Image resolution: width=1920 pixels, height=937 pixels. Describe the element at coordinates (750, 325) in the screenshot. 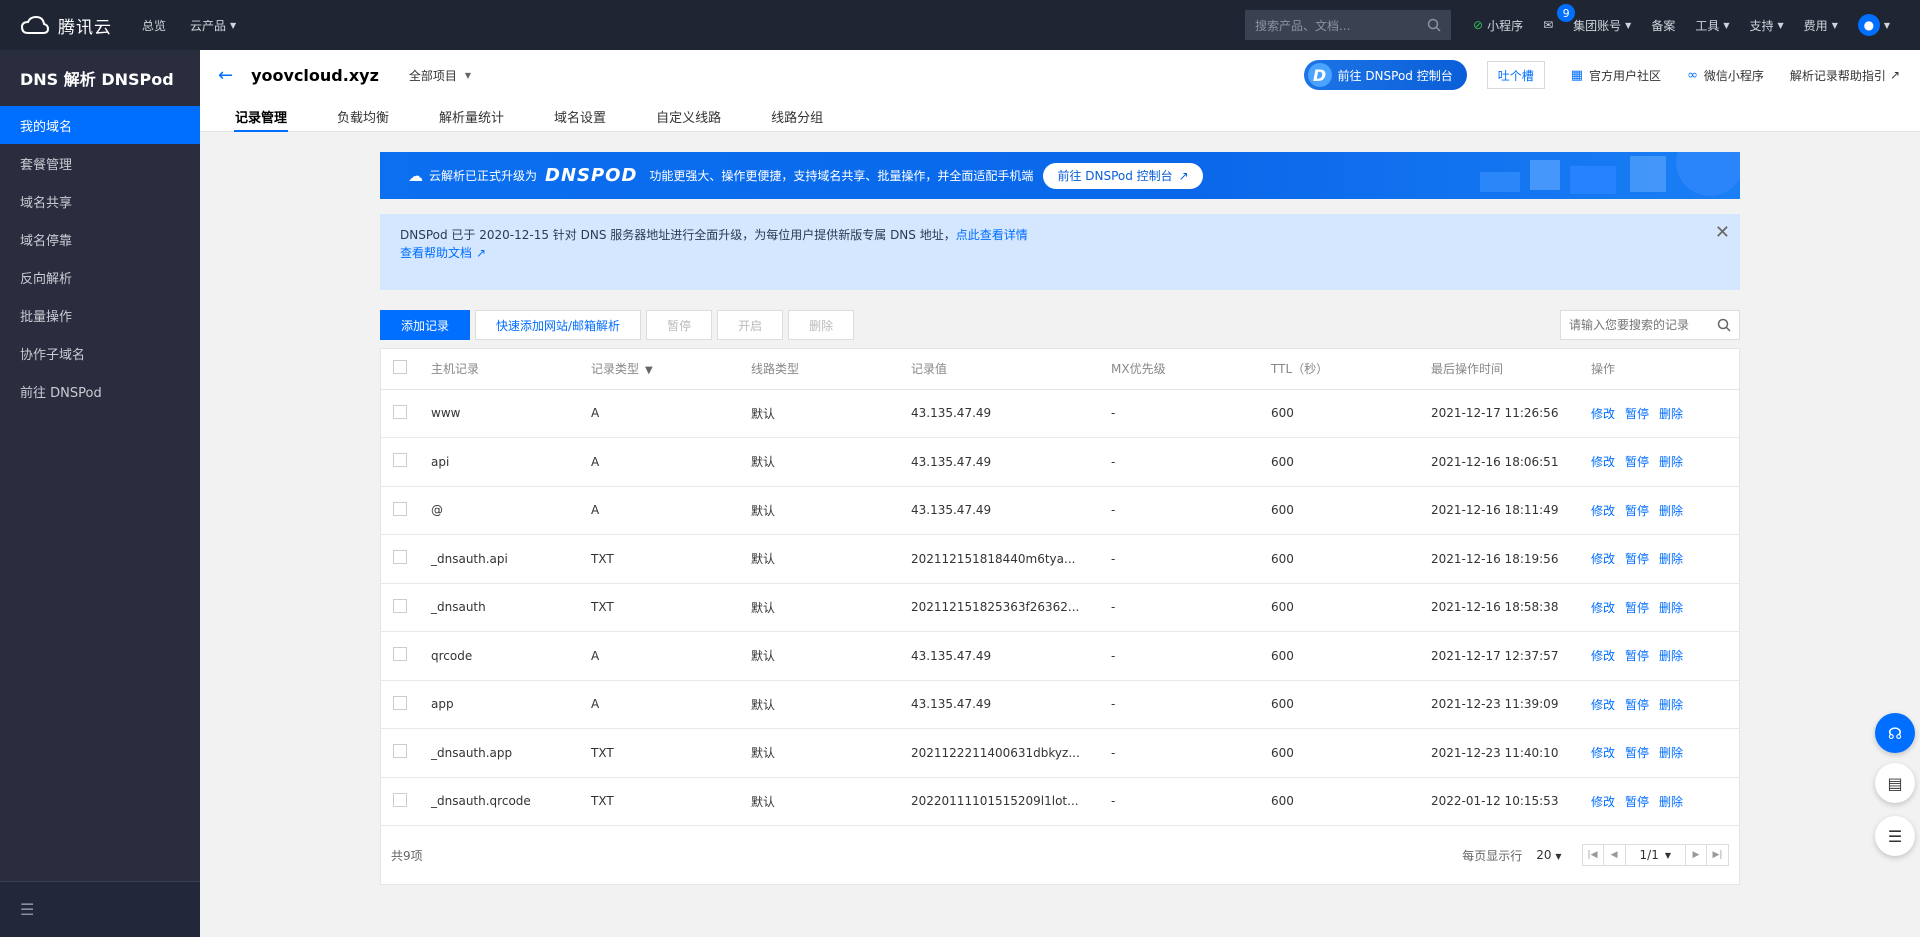

I see `enable-button: 开启` at that location.